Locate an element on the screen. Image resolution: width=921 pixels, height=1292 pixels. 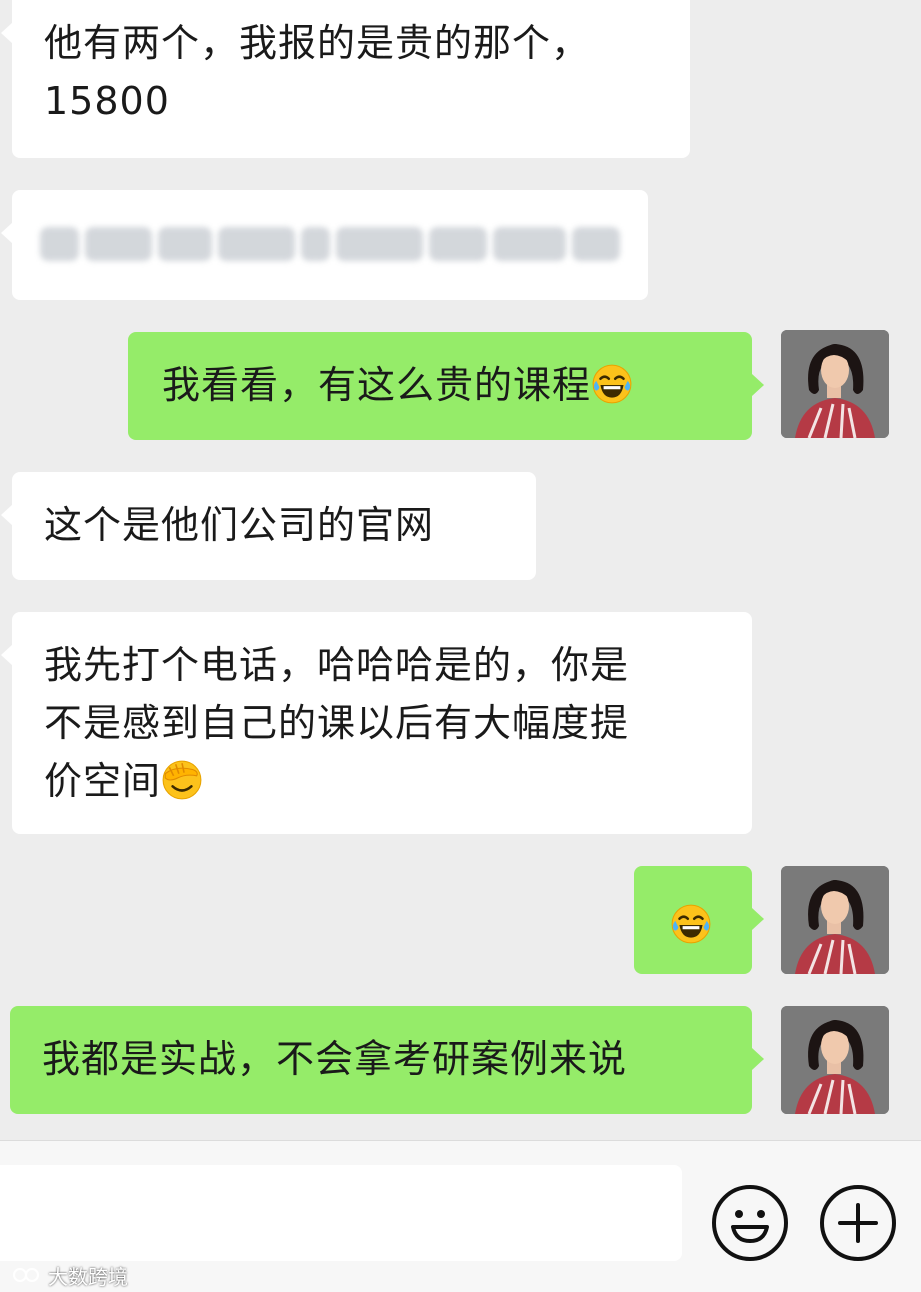
plus-icon is located at coordinates (858, 1223).